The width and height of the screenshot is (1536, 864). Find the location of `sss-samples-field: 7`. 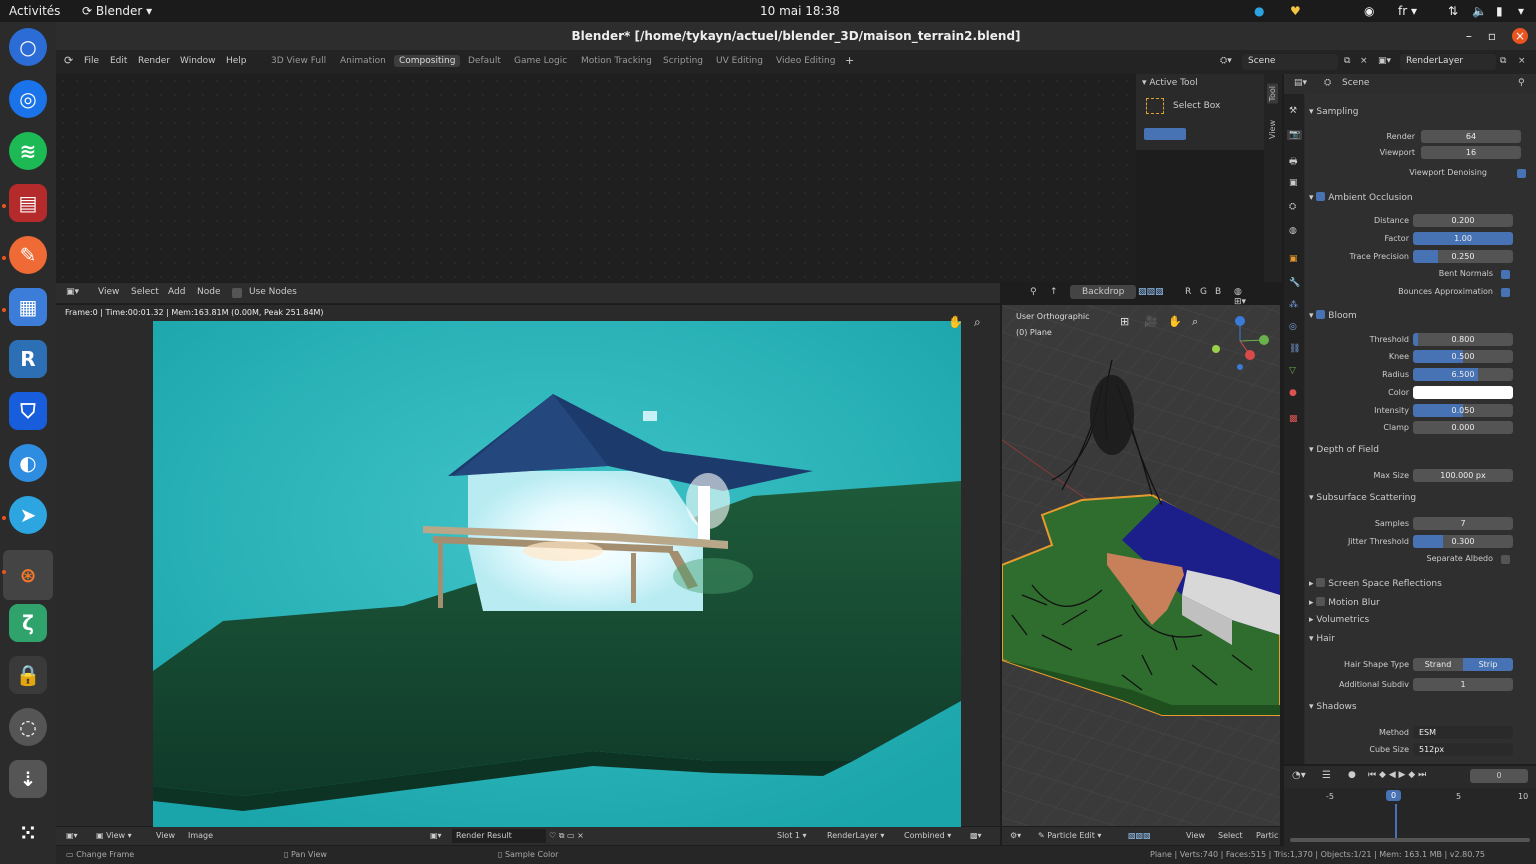

sss-samples-field: 7 is located at coordinates (1463, 523).